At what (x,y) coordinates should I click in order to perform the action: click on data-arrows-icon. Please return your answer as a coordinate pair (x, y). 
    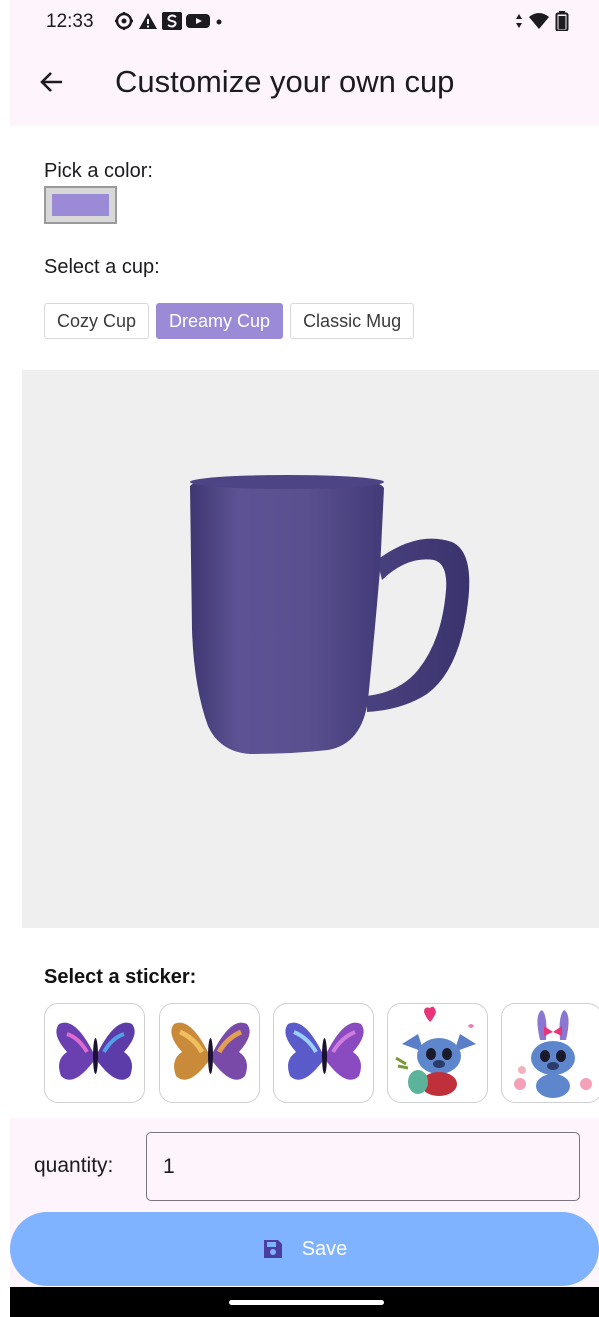
    Looking at the image, I should click on (519, 21).